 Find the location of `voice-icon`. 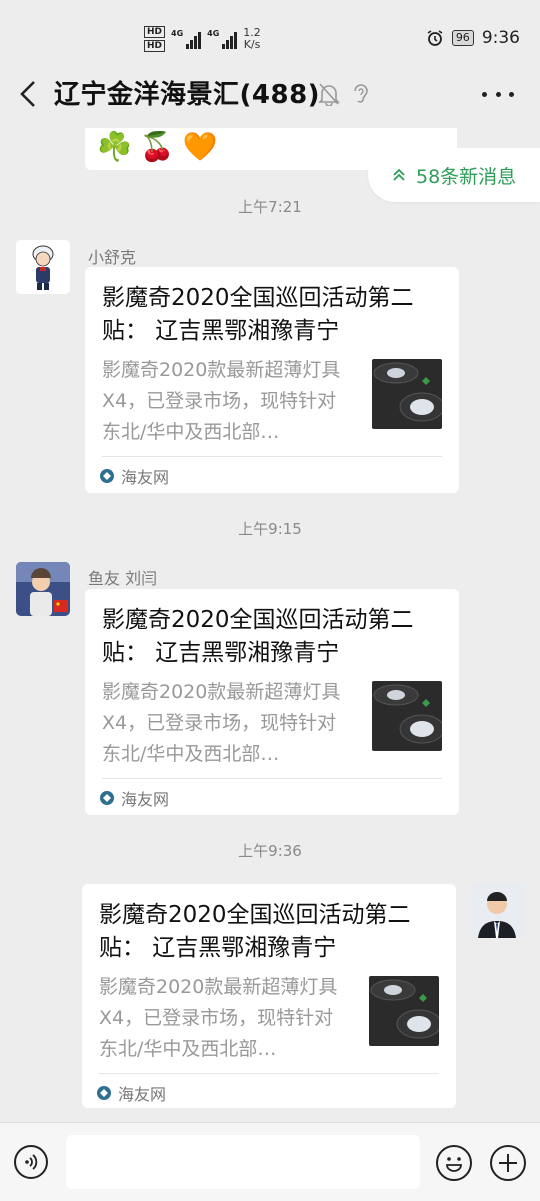

voice-icon is located at coordinates (31, 1162).